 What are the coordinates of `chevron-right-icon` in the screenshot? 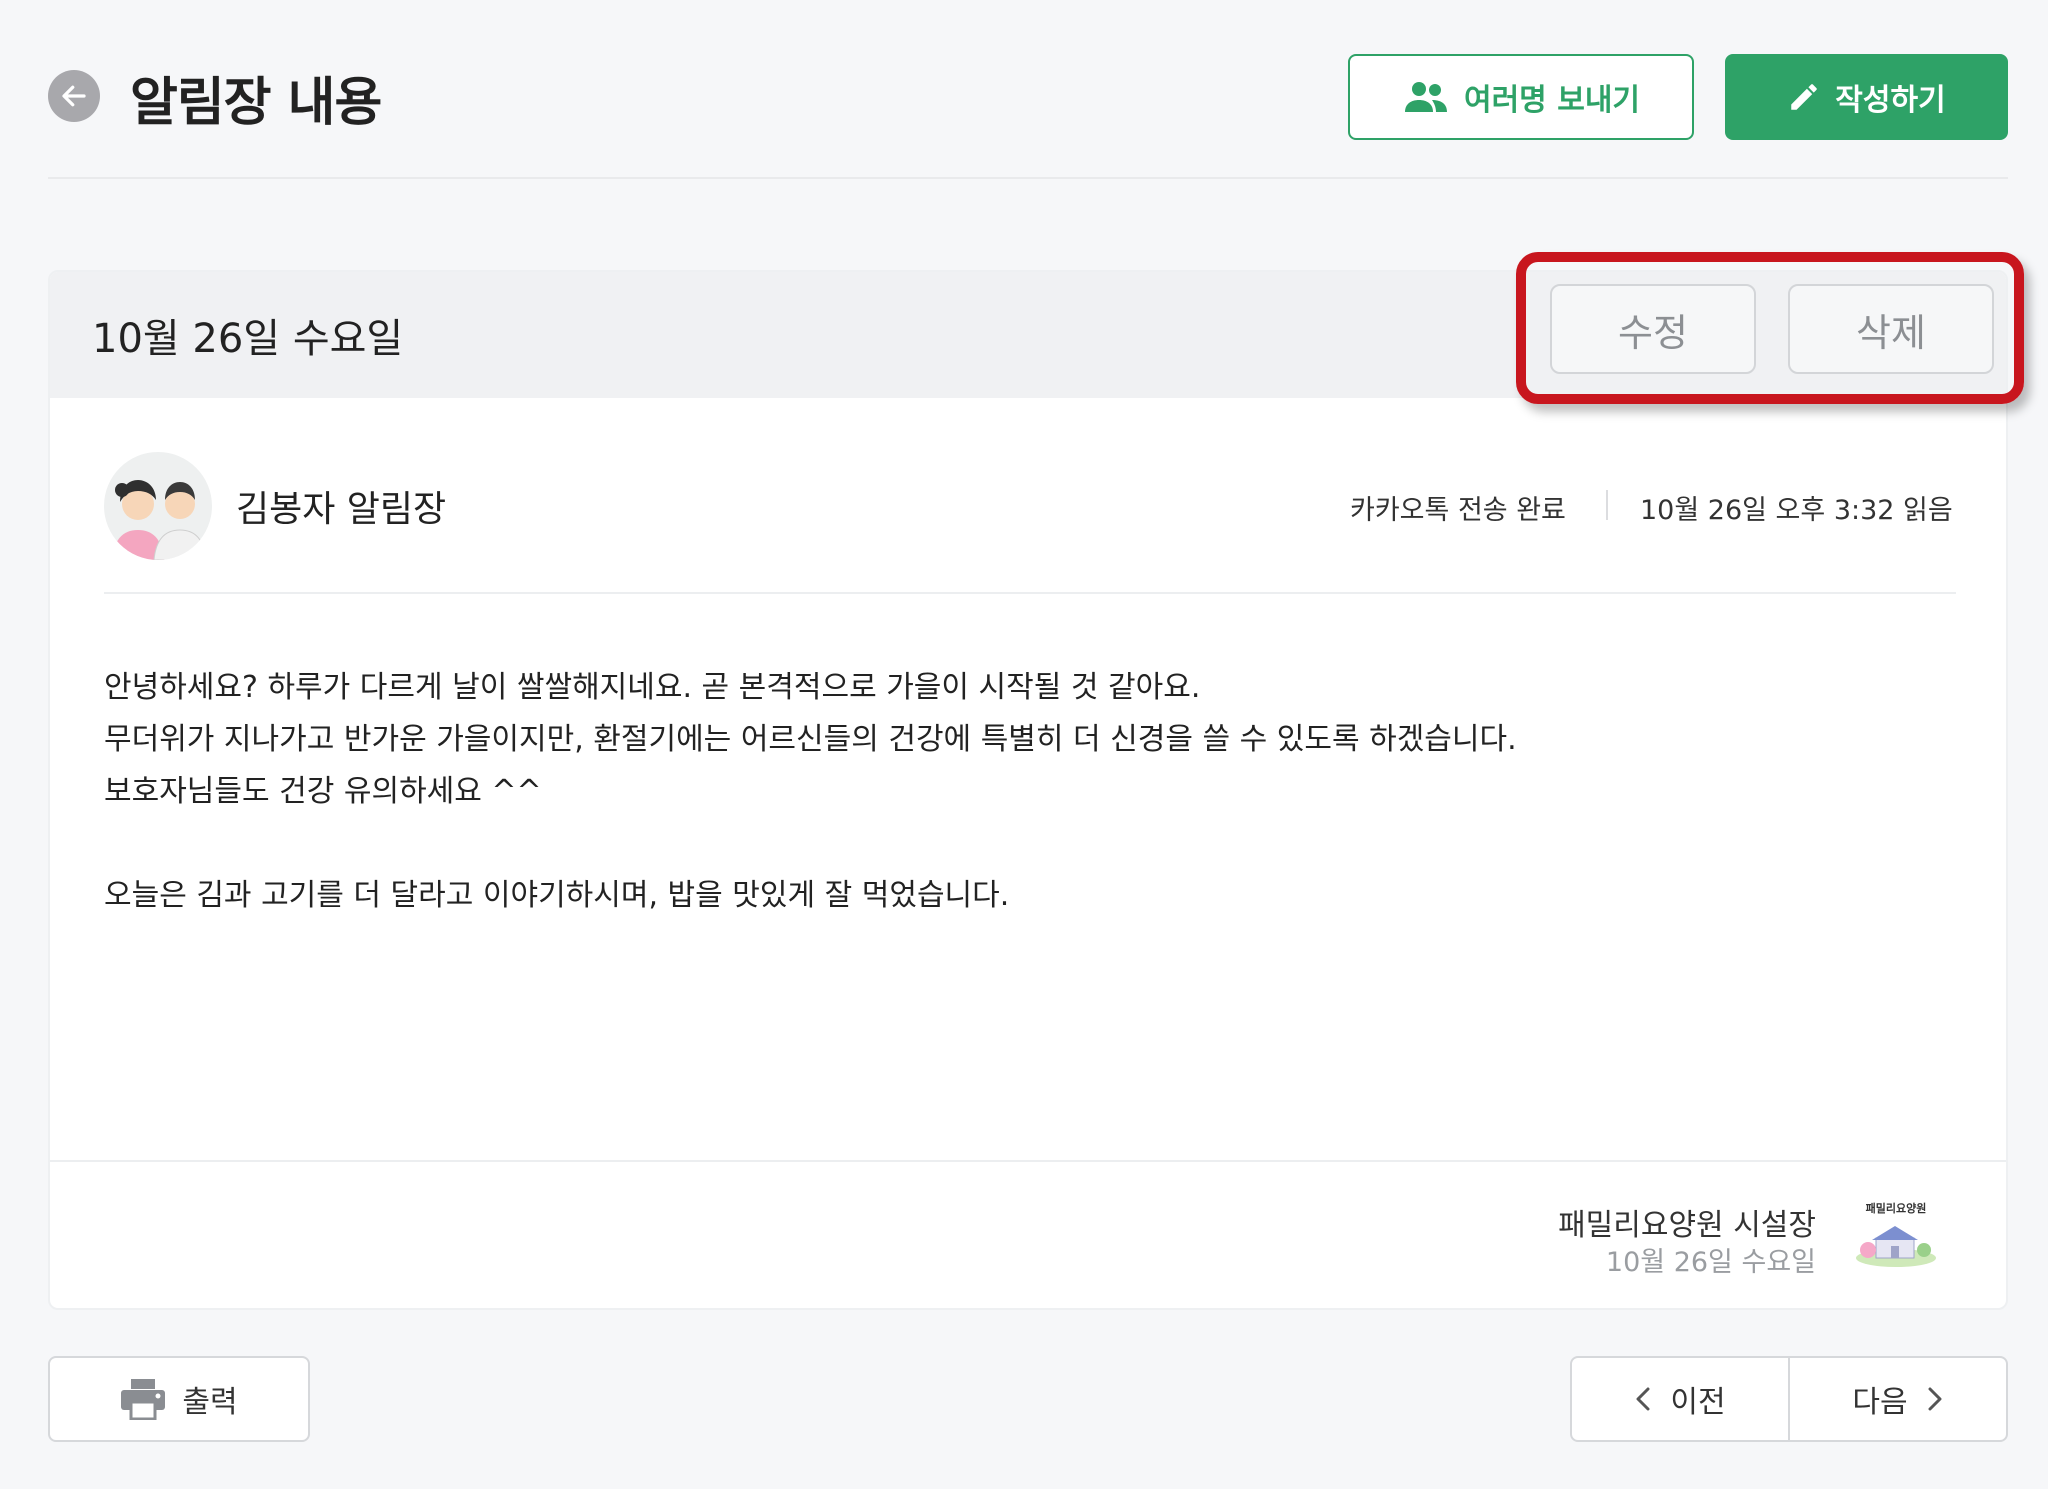 It's located at (1935, 1399).